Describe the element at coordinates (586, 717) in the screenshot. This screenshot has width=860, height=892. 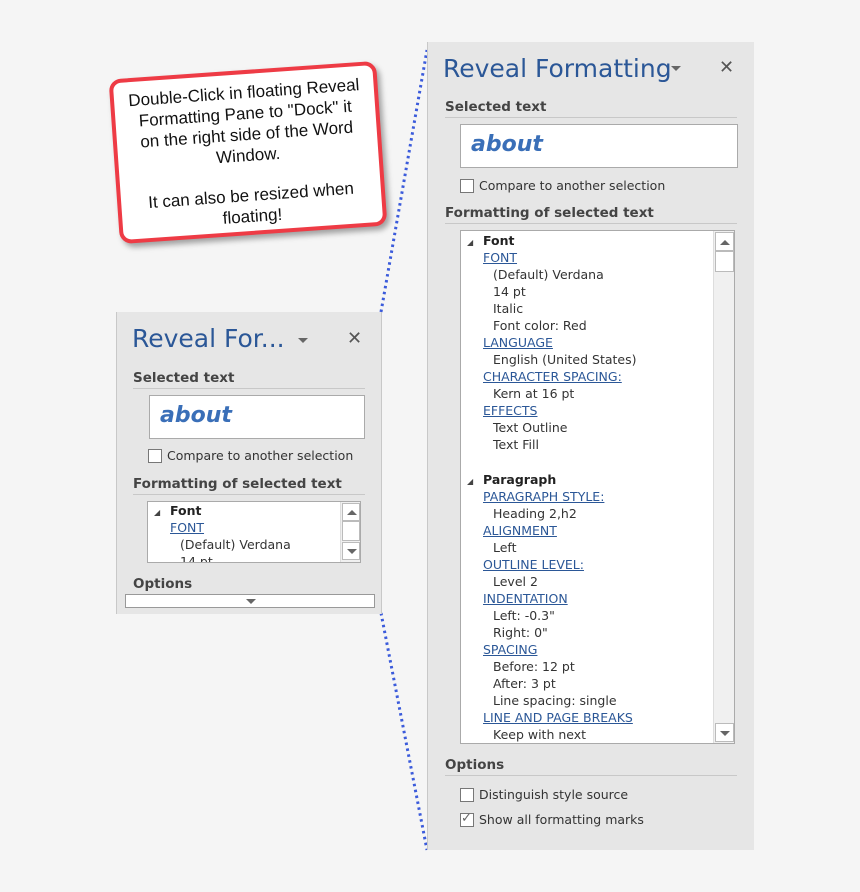
I see `formatting-link: LINE AND PAGE BREAKS` at that location.